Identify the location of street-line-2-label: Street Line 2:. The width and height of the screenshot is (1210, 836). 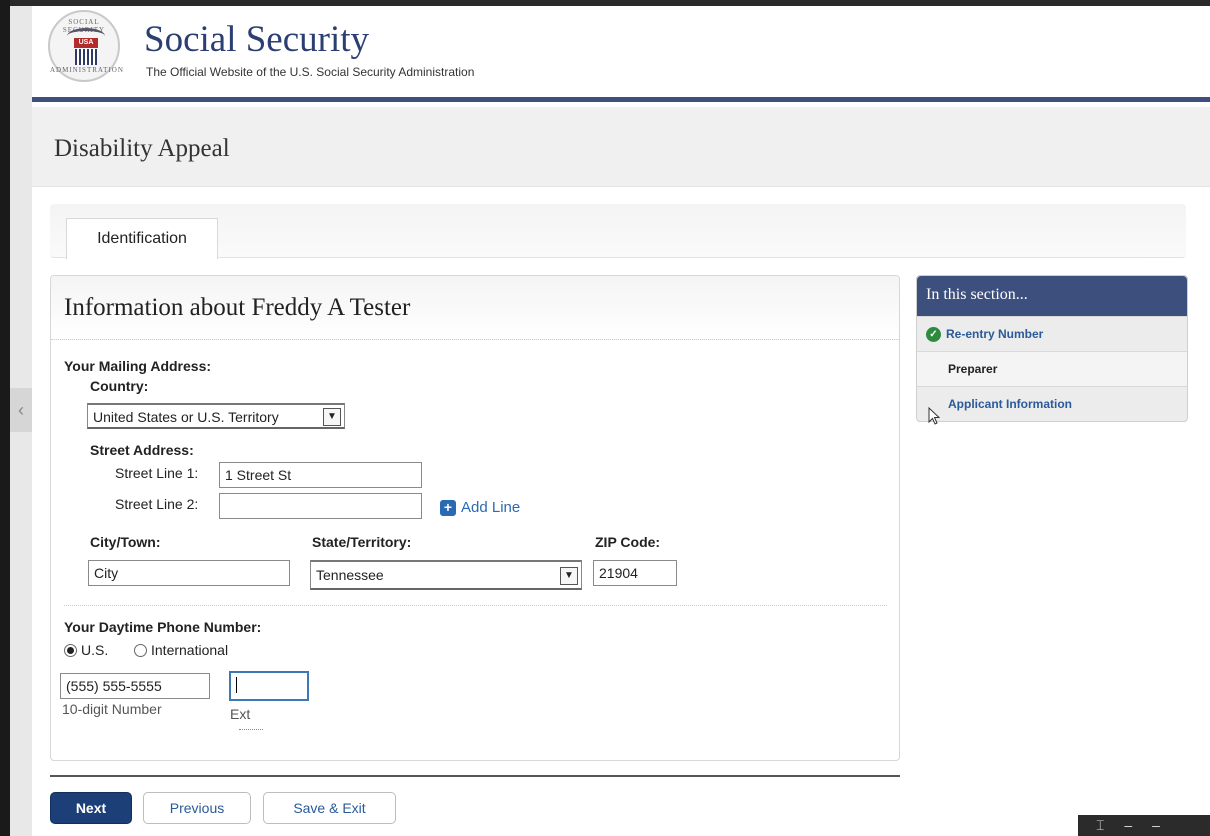
(157, 504).